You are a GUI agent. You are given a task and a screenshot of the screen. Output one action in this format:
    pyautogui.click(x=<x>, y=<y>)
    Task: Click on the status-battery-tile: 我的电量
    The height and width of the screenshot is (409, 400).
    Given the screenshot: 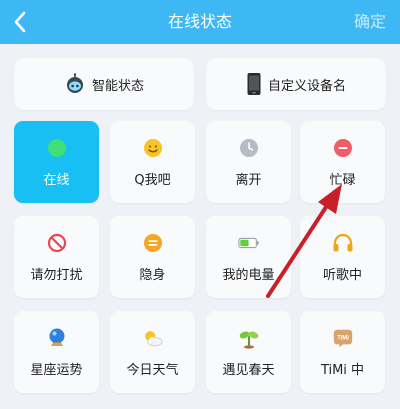 What is the action you would take?
    pyautogui.click(x=248, y=257)
    